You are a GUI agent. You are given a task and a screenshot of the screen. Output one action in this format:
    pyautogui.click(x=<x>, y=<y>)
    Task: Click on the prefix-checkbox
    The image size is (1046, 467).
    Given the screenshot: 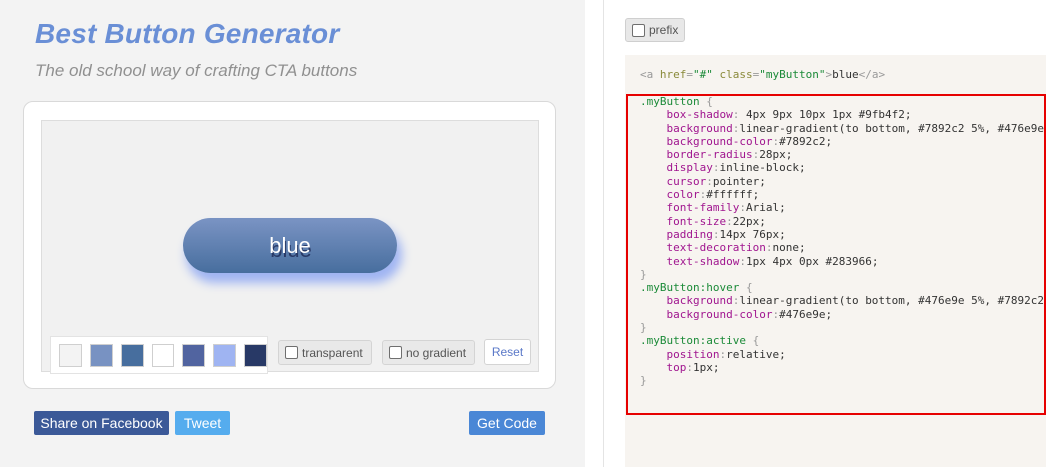 What is the action you would take?
    pyautogui.click(x=638, y=30)
    